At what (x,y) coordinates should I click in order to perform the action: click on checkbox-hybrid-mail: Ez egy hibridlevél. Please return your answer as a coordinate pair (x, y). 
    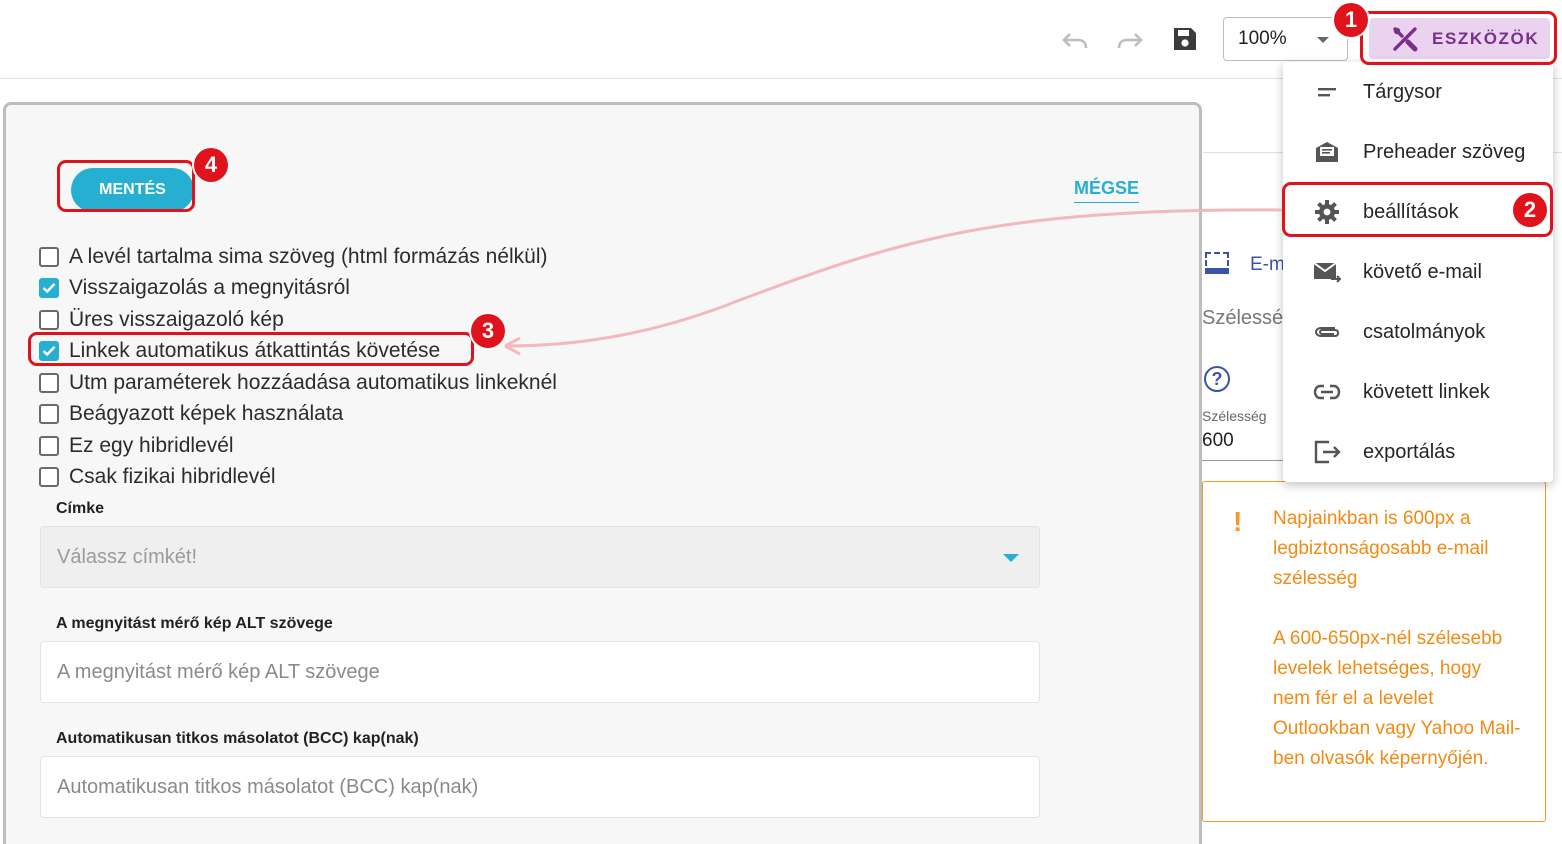
    Looking at the image, I should click on (298, 446).